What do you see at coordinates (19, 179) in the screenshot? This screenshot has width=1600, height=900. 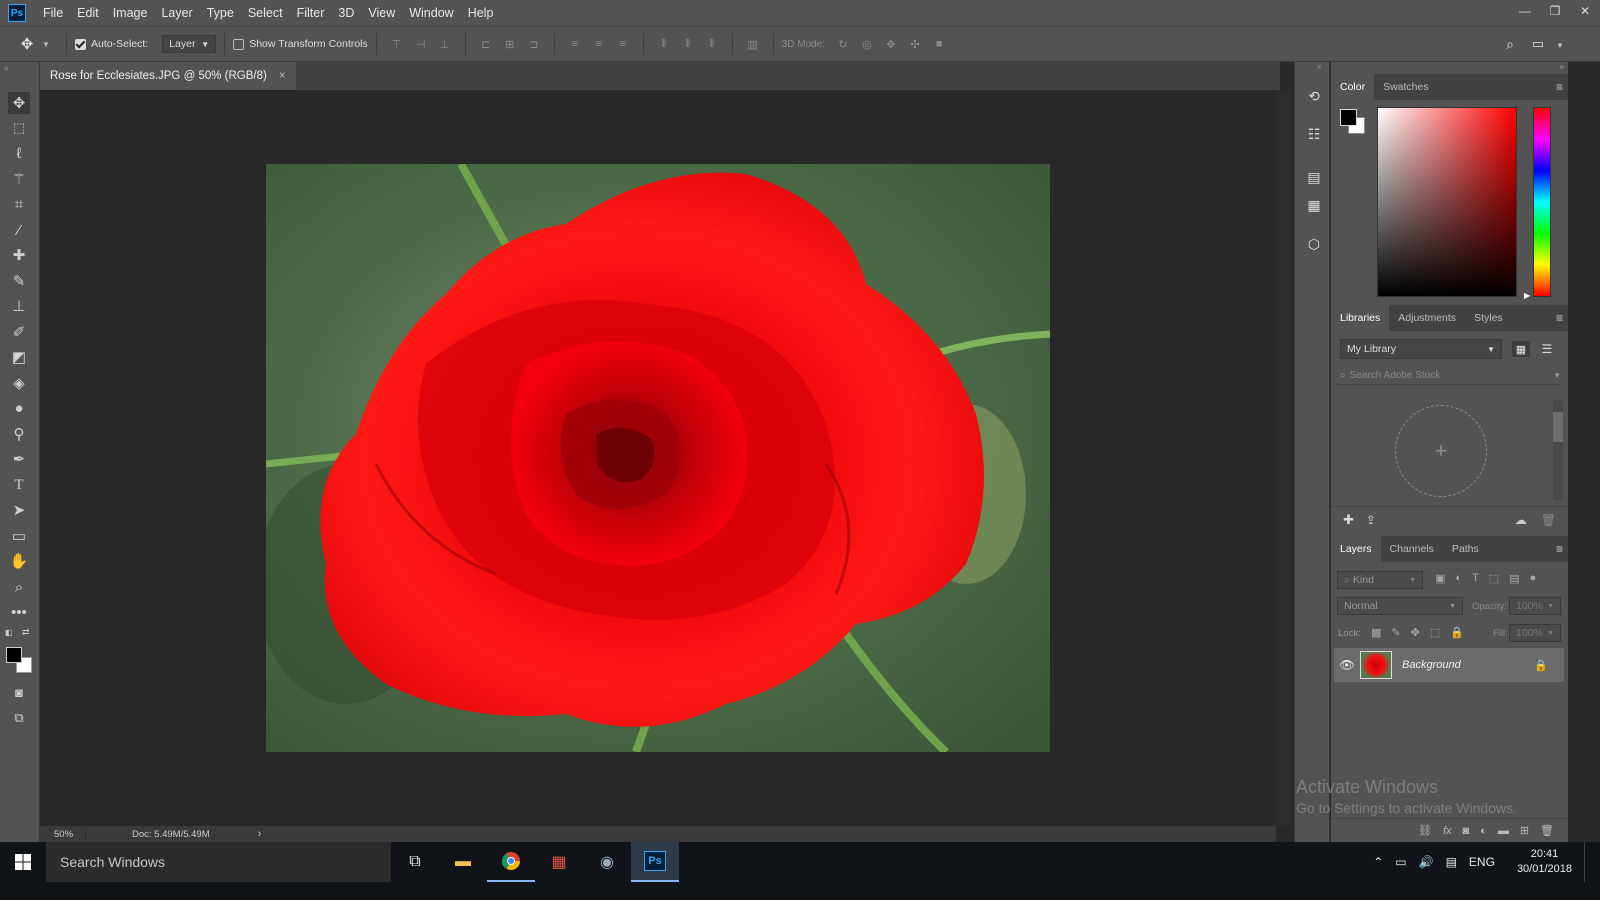 I see `magic-wand-tool-icon: ⚚` at bounding box center [19, 179].